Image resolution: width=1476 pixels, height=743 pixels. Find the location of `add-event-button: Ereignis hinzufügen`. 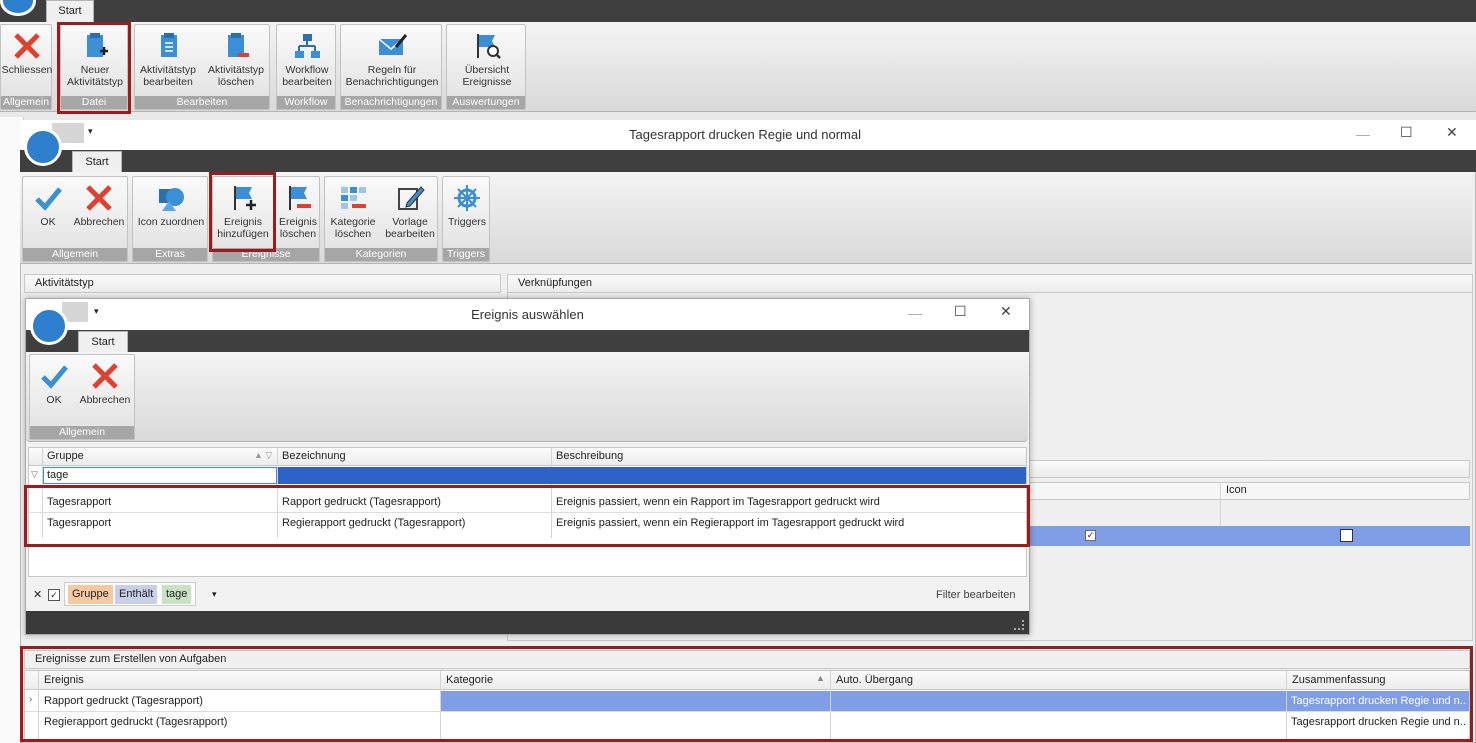

add-event-button: Ereignis hinzufügen is located at coordinates (243, 211).